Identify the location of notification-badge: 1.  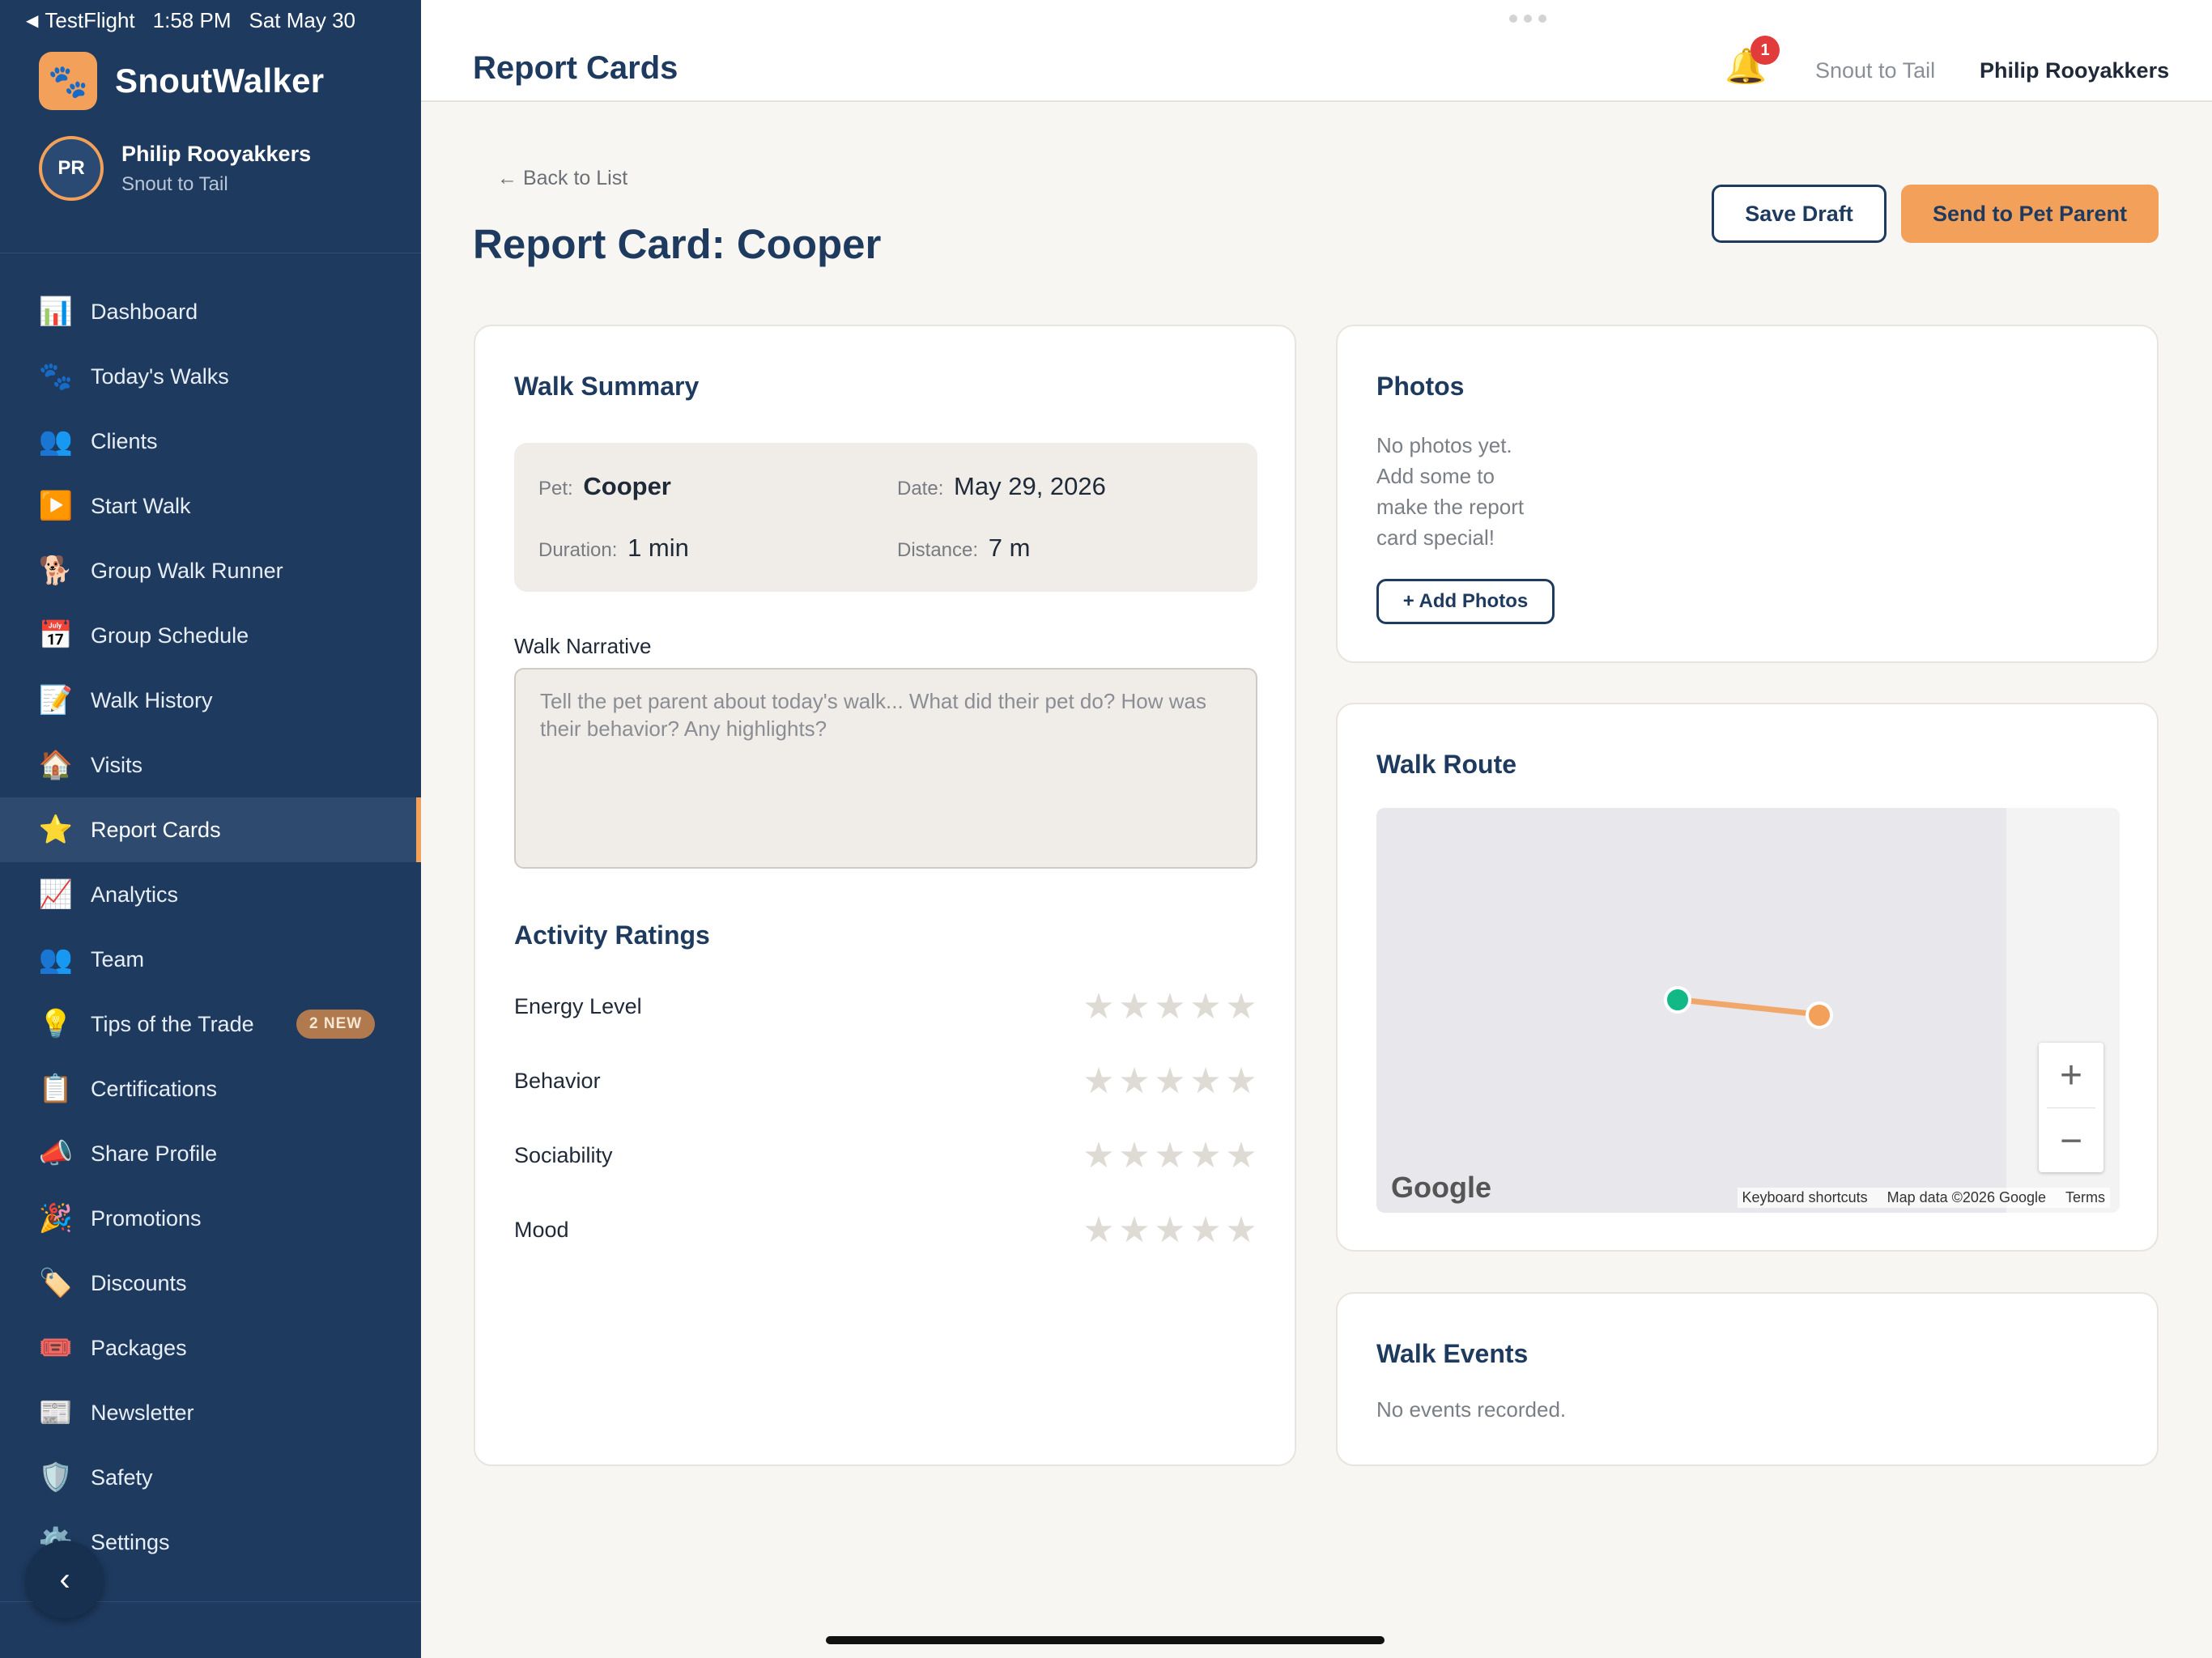
(1765, 50).